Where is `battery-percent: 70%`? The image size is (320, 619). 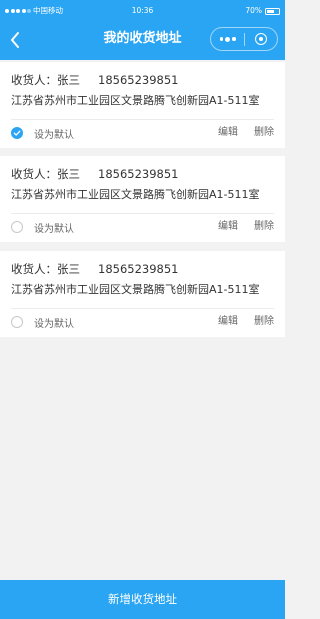
battery-percent: 70% is located at coordinates (253, 10).